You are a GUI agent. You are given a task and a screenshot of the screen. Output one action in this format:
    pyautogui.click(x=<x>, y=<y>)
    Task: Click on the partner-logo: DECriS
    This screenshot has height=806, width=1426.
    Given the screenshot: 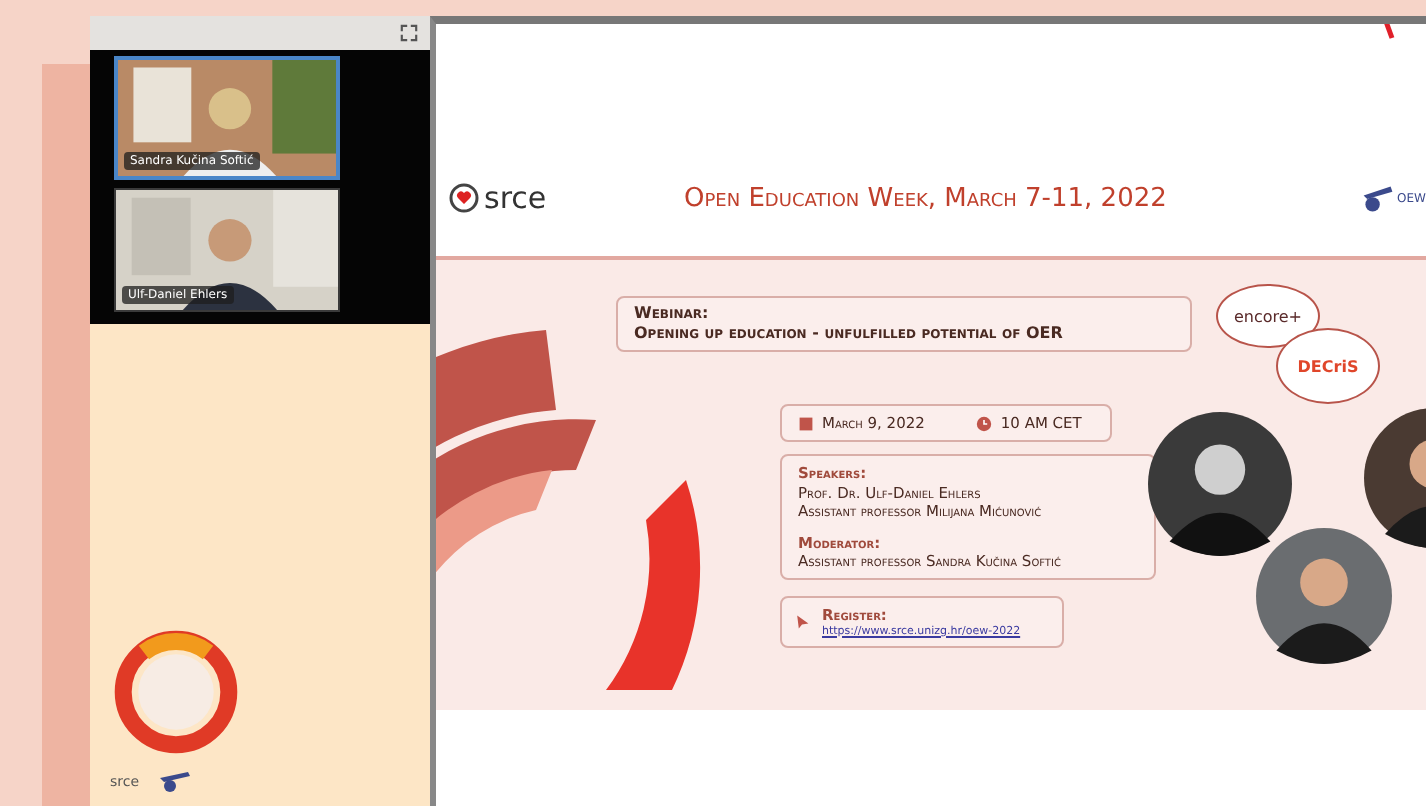 What is the action you would take?
    pyautogui.click(x=1328, y=366)
    